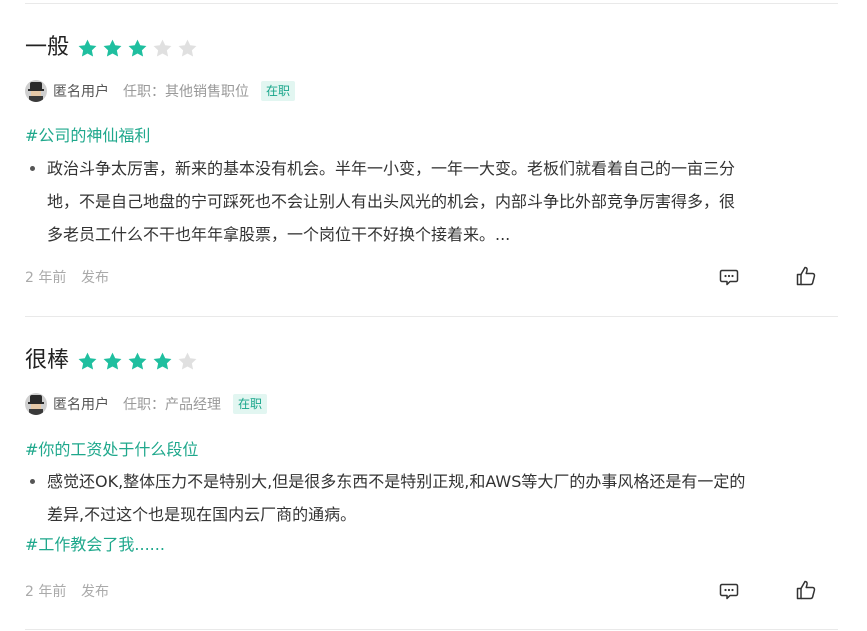 The width and height of the screenshot is (867, 631). What do you see at coordinates (47, 47) in the screenshot?
I see `rating-word: 一般` at bounding box center [47, 47].